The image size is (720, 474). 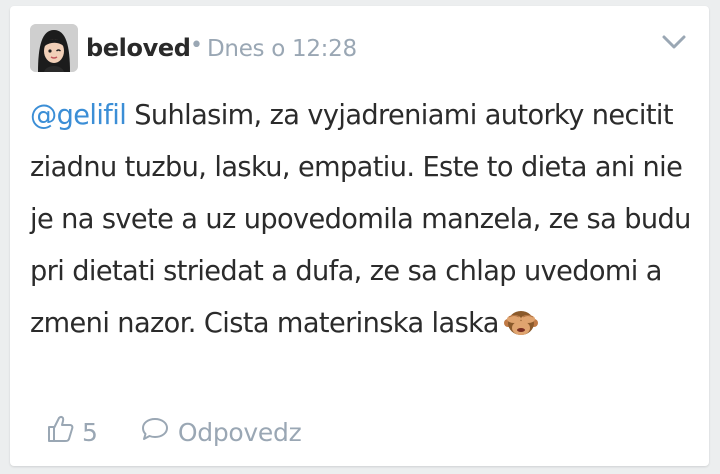 I want to click on speech-bubble-icon, so click(x=155, y=432).